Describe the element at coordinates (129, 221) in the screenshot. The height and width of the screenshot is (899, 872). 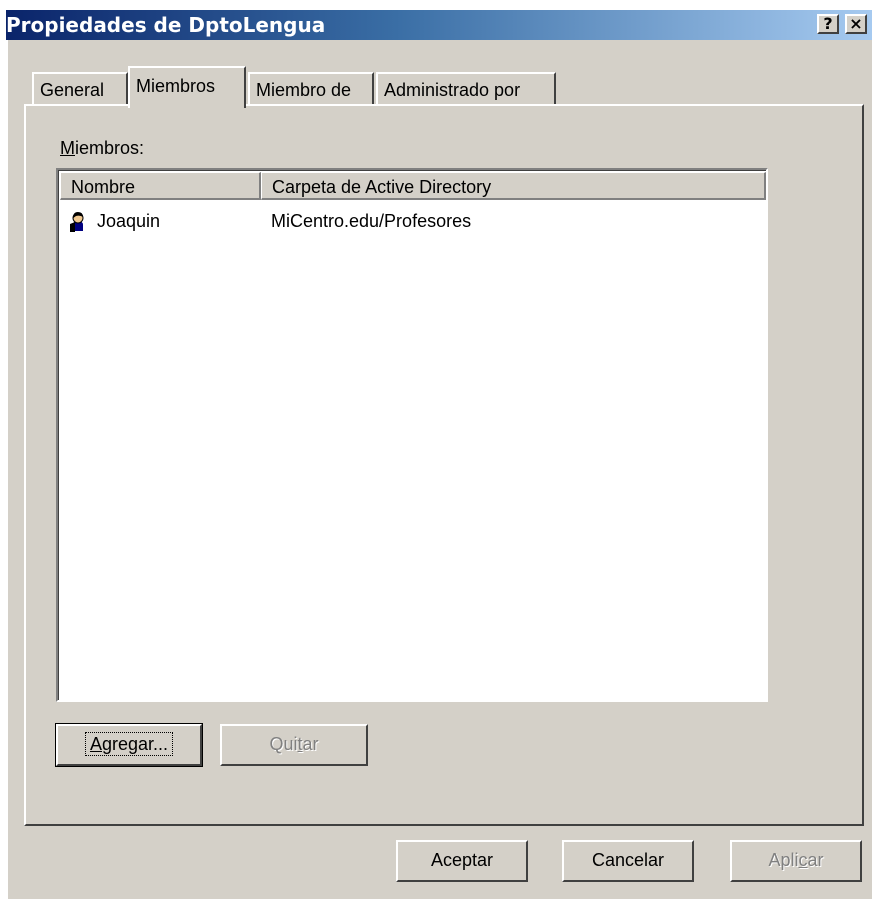
I see `member-name: Joaquin` at that location.